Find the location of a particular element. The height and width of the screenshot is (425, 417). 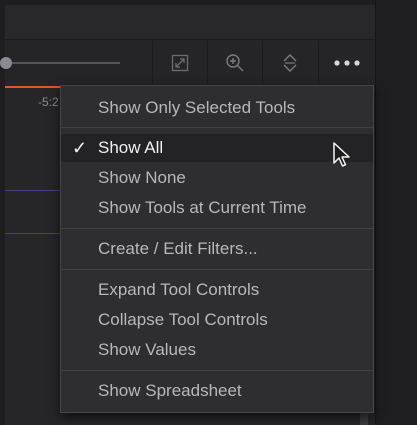

expand-button is located at coordinates (179, 62).